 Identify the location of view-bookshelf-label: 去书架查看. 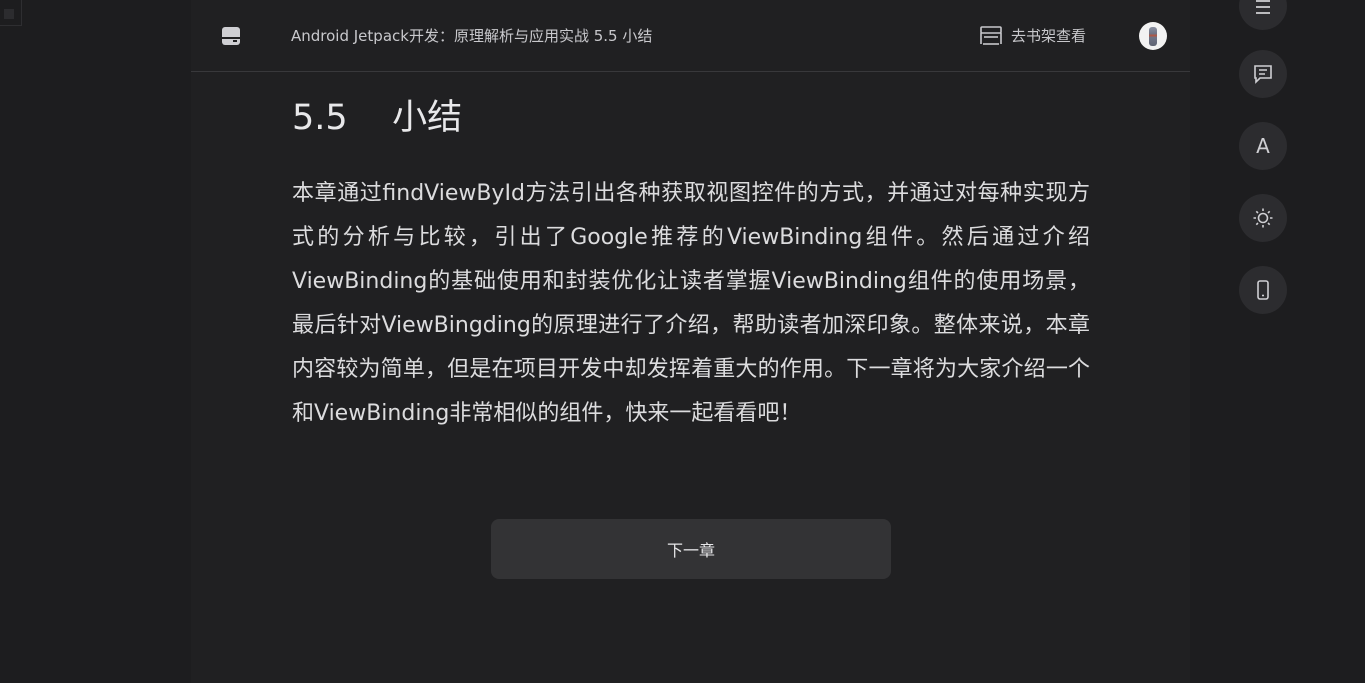
(1049, 36).